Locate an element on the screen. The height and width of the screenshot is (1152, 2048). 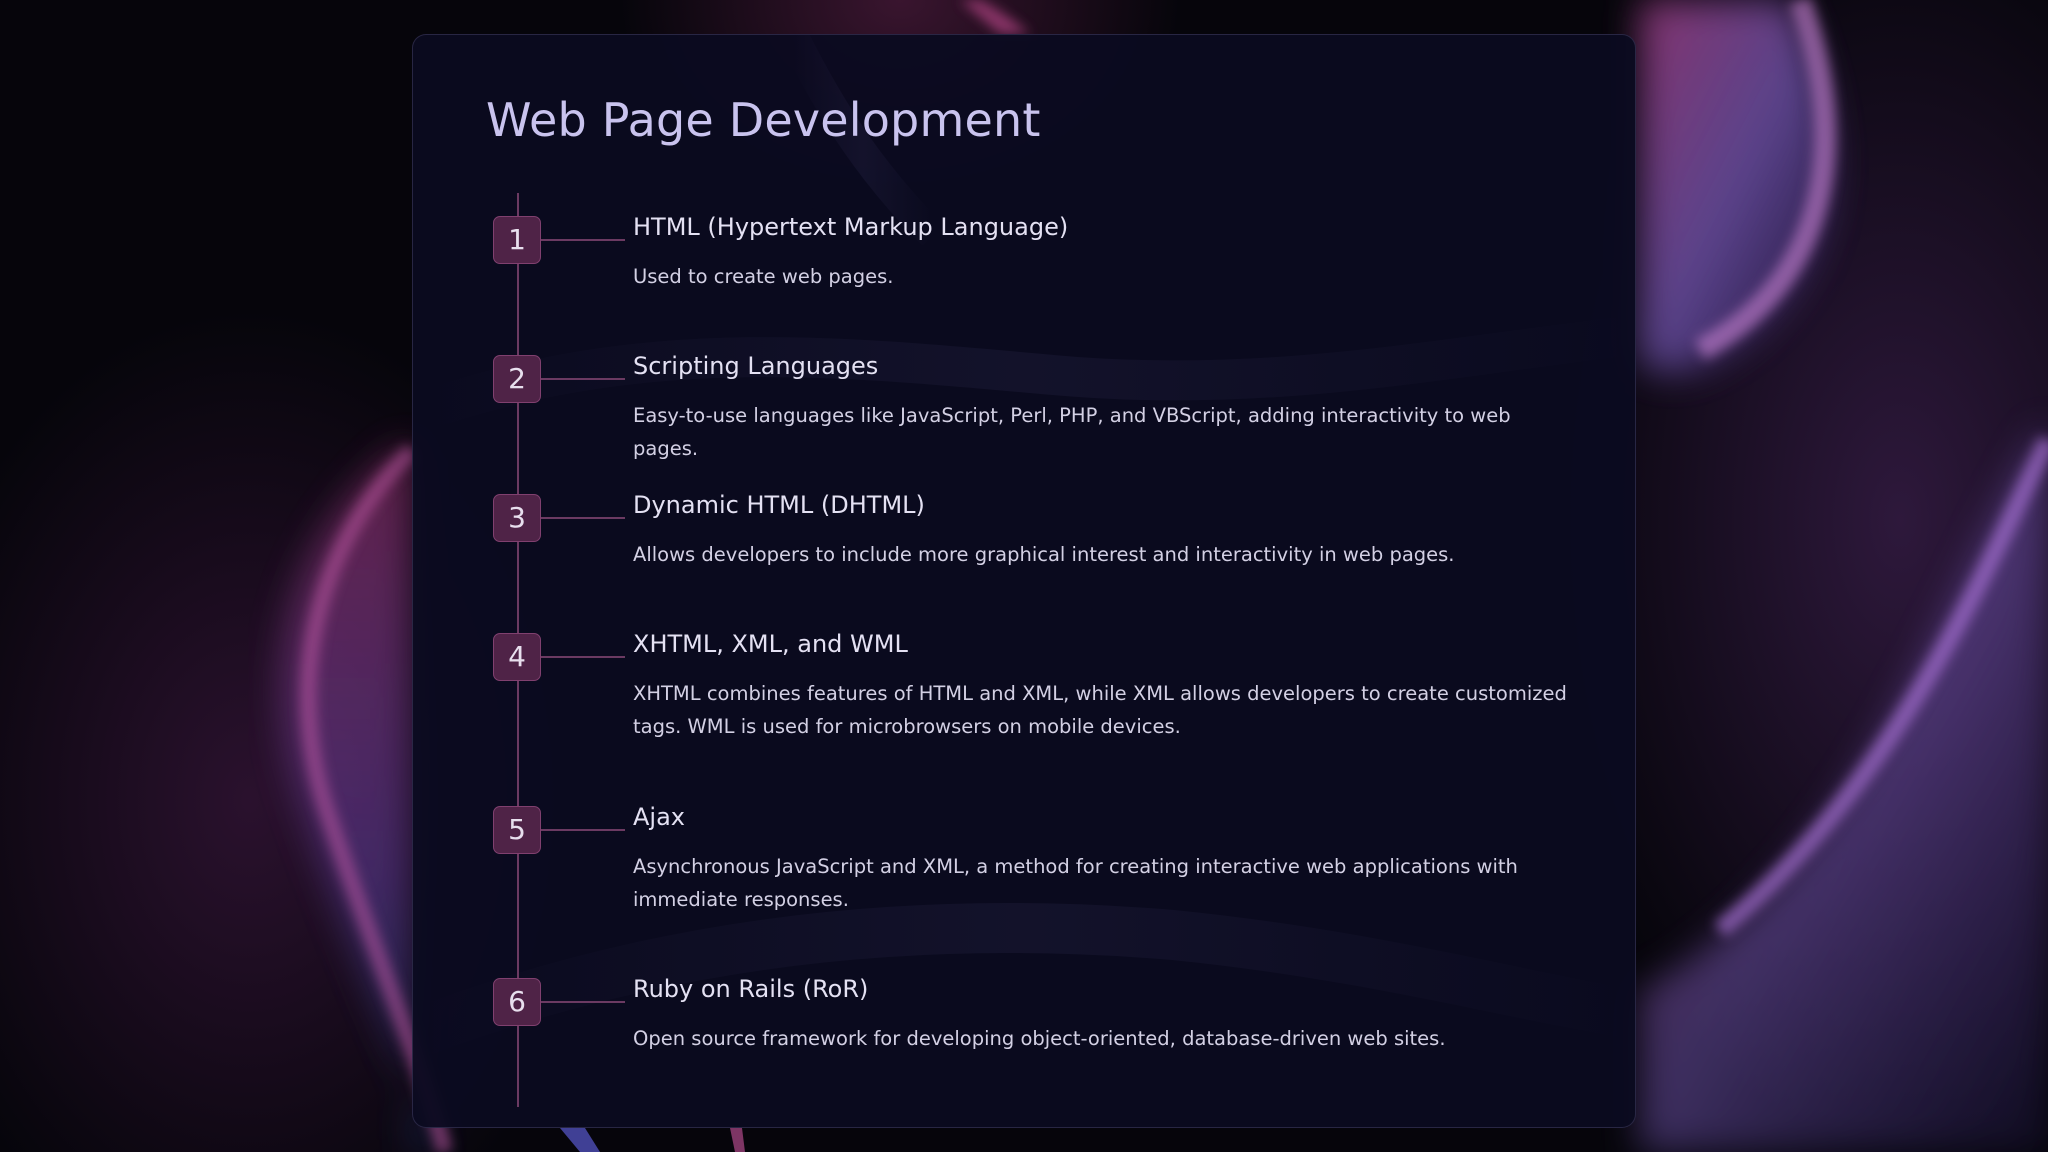
step-title: Ruby on Rails (RoR) is located at coordinates (751, 989).